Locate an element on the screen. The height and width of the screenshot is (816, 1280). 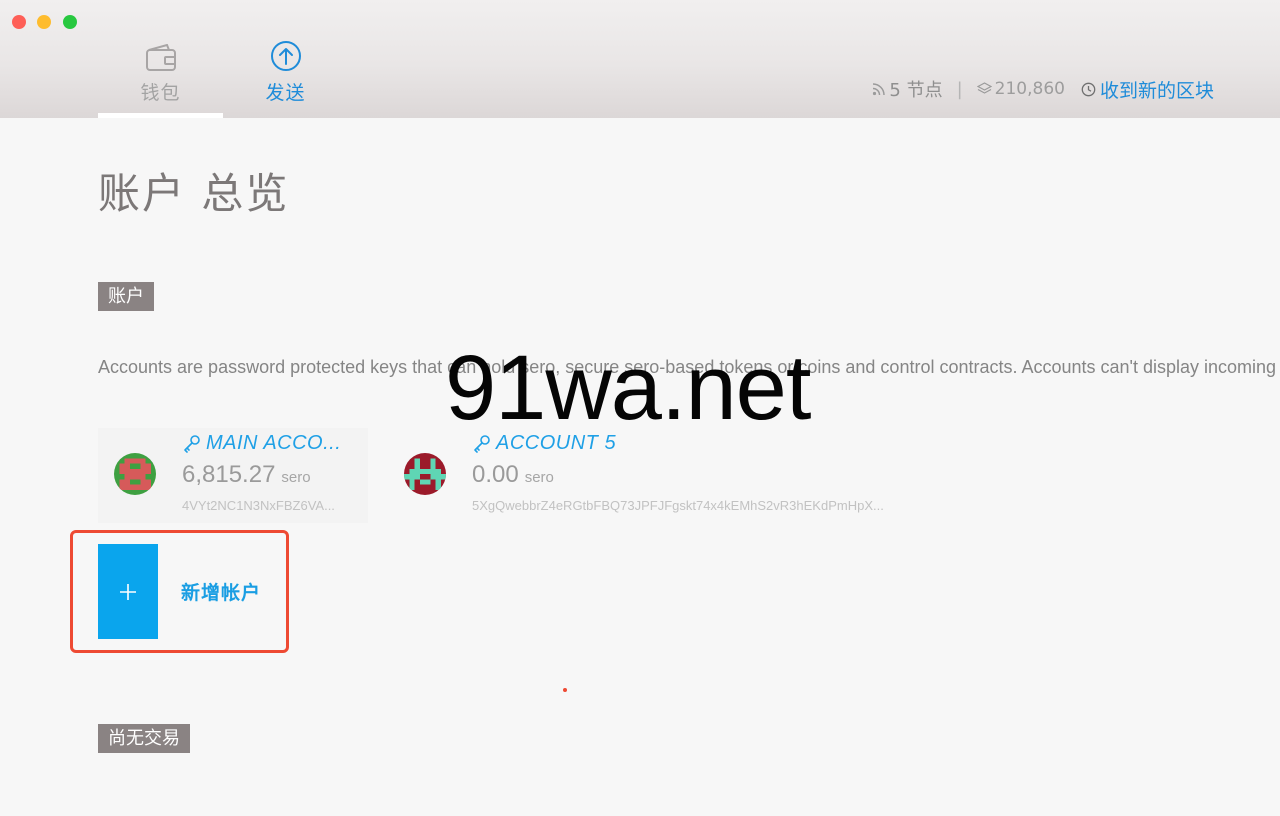
peer-count-text: 5 节点 is located at coordinates (916, 90).